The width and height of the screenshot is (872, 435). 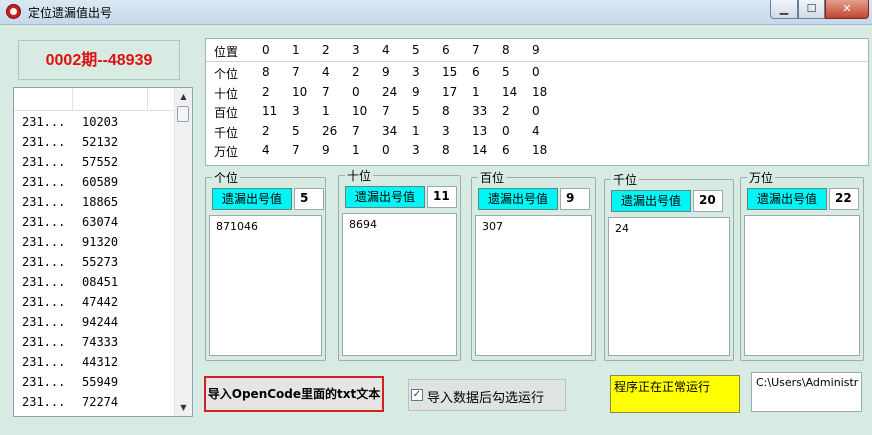 I want to click on app-icon, so click(x=13, y=11).